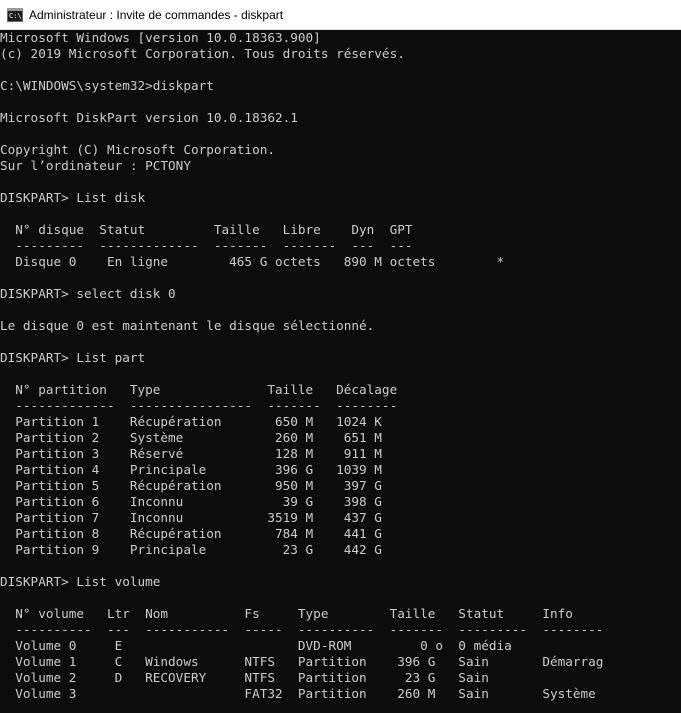  What do you see at coordinates (191, 549) in the screenshot?
I see `console-line: Partition 9 Principale 23 G 442 G` at bounding box center [191, 549].